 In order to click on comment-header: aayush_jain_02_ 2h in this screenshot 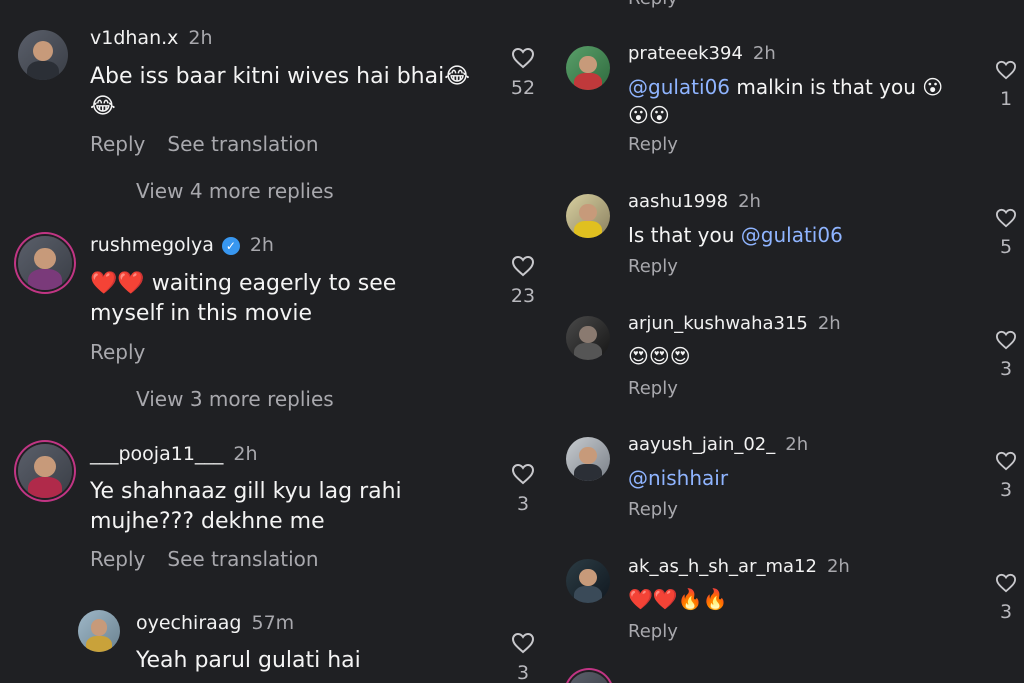, I will do `click(718, 444)`.